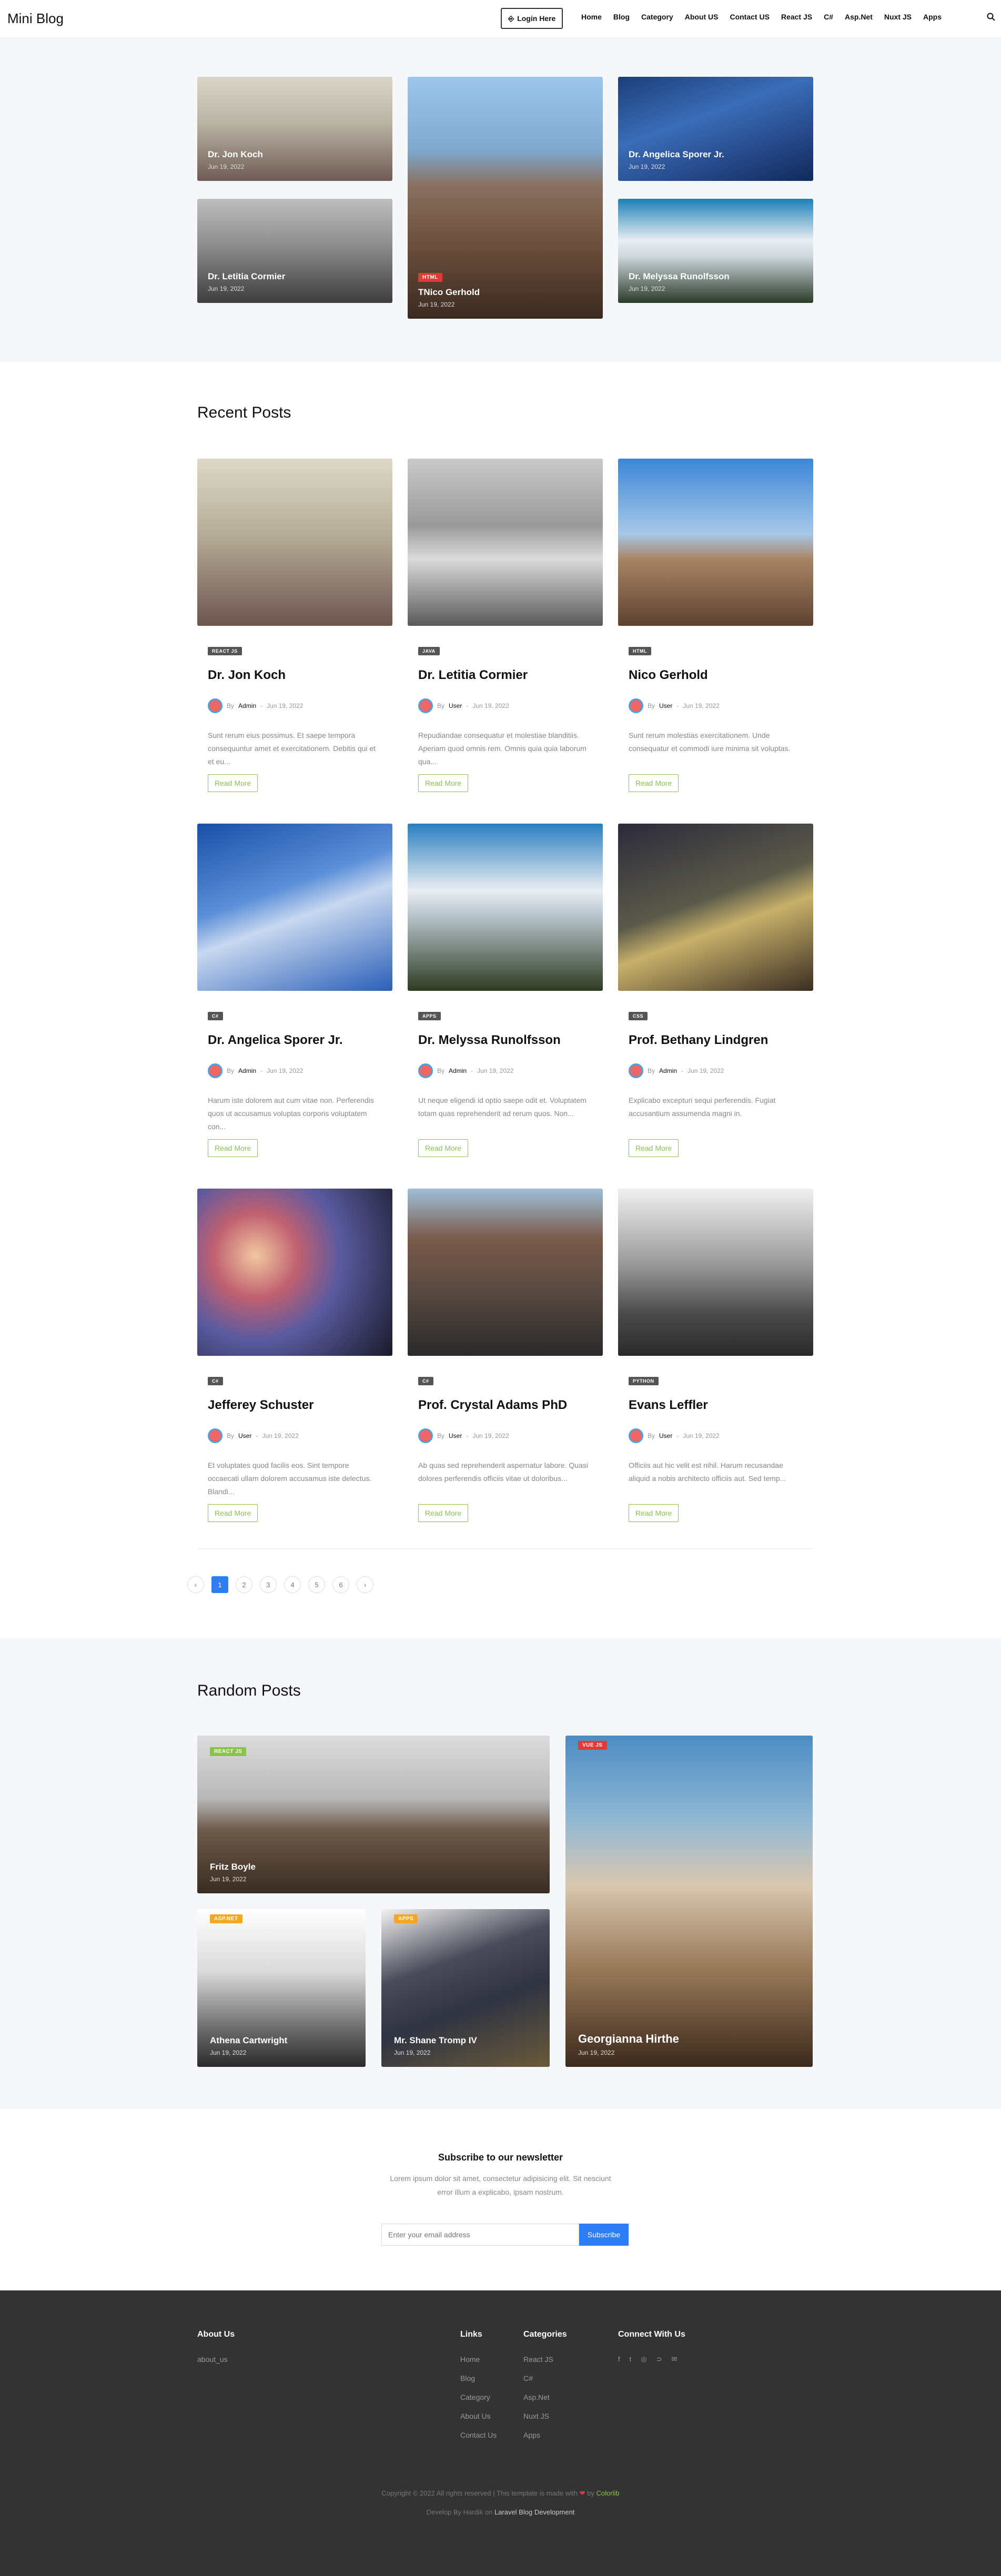 The height and width of the screenshot is (2576, 1001). Describe the element at coordinates (675, 2360) in the screenshot. I see `email-icon: ✉` at that location.